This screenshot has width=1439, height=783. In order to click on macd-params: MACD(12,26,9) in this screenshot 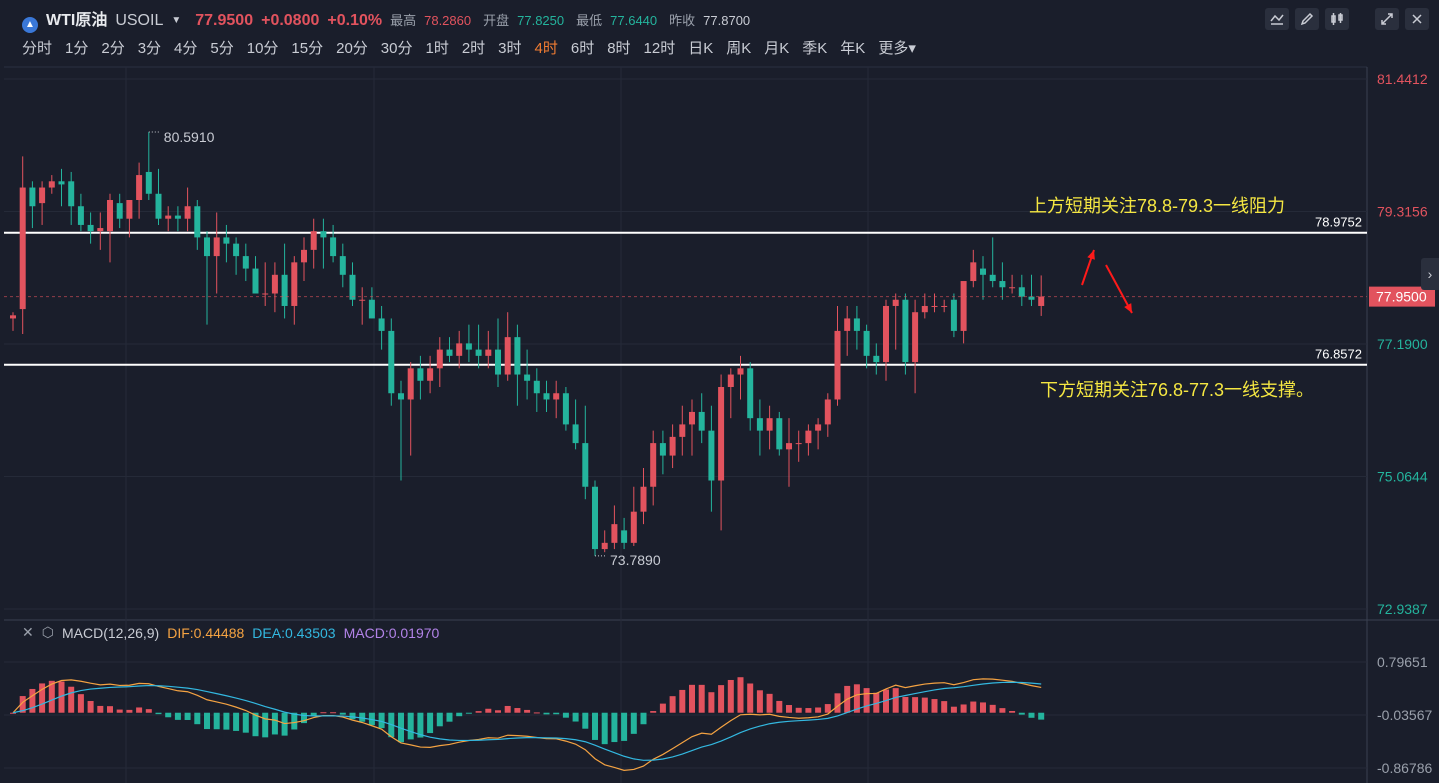, I will do `click(110, 632)`.